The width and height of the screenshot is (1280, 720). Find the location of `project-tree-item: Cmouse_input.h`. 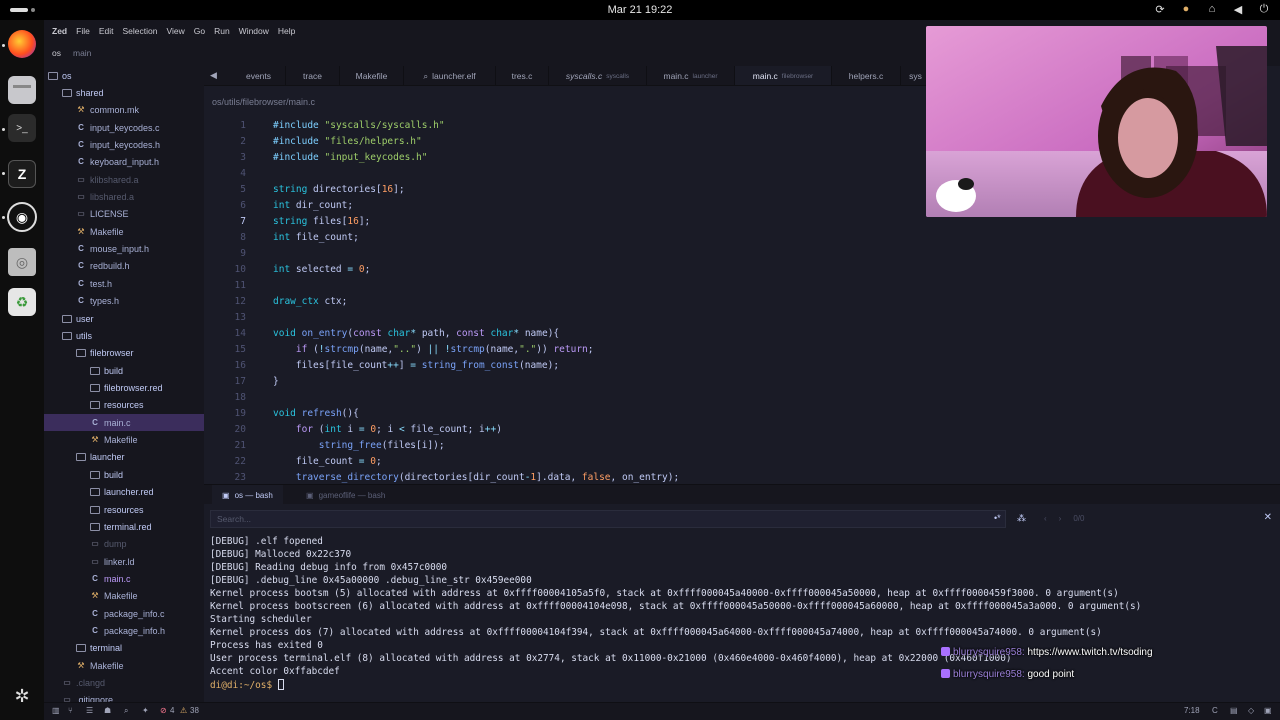

project-tree-item: Cmouse_input.h is located at coordinates (124, 249).